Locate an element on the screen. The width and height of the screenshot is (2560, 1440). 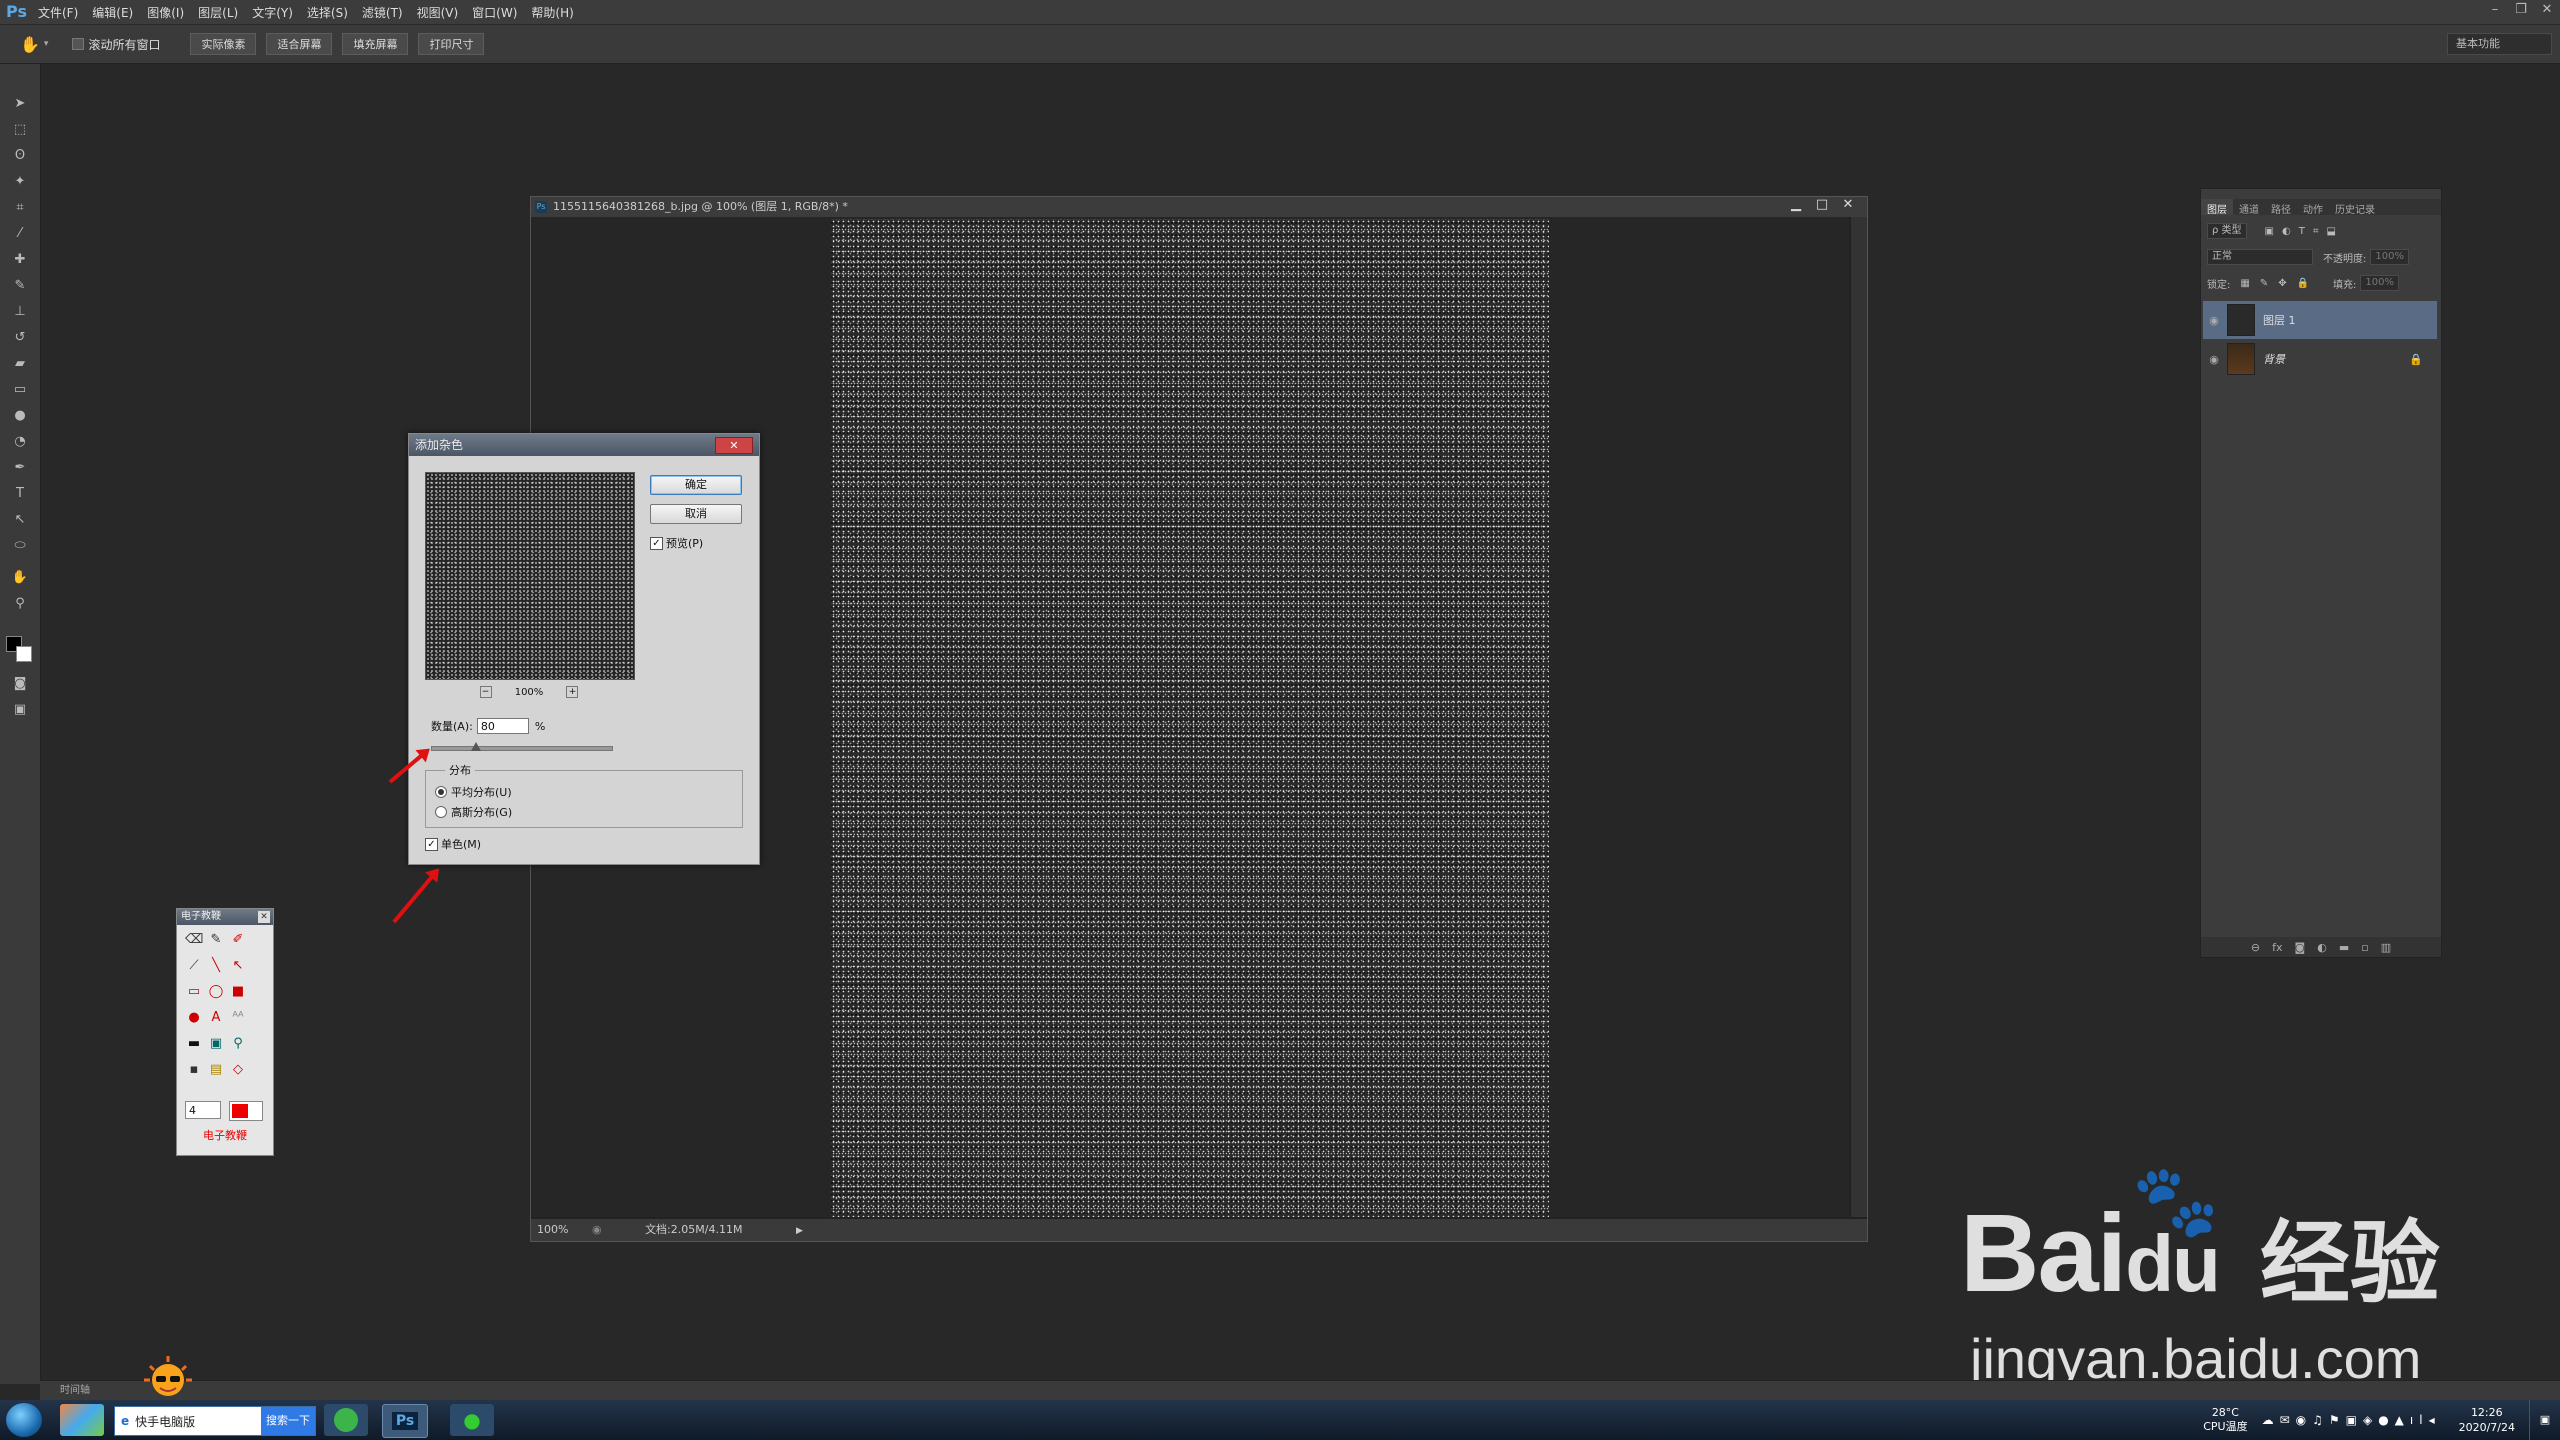
fit-screen-button: 适合屏幕 is located at coordinates (299, 44).